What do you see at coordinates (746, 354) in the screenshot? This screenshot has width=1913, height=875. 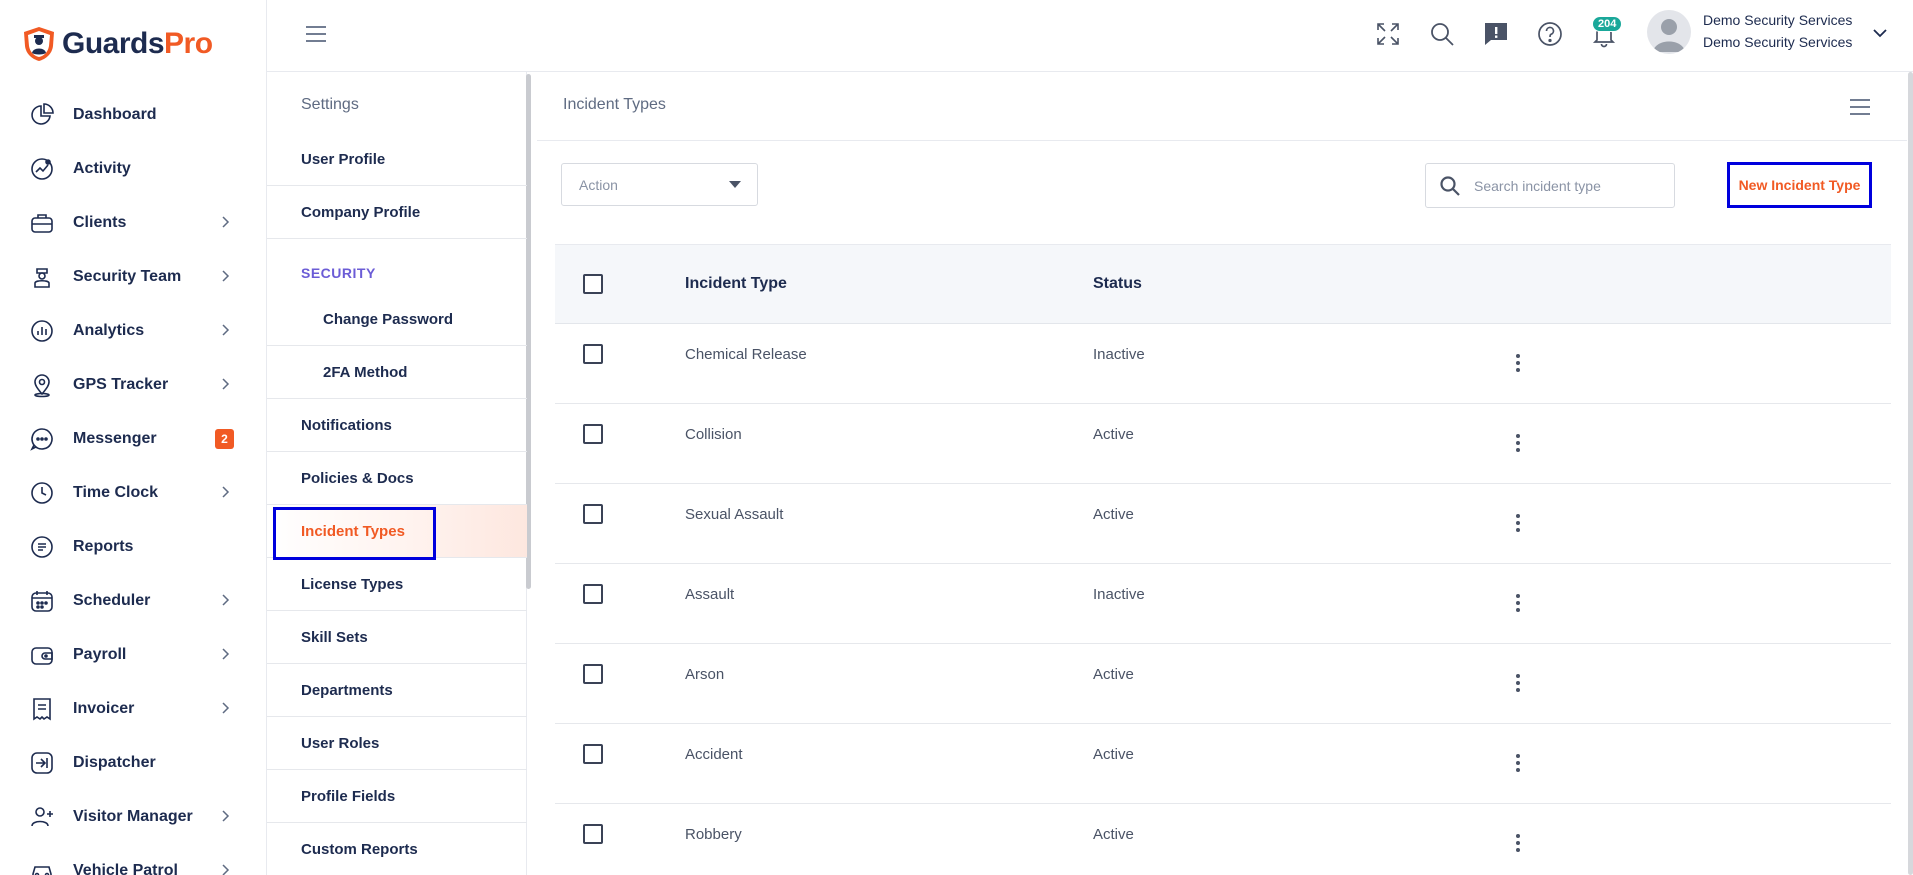 I see `incident-type-cell: Chemical Release` at bounding box center [746, 354].